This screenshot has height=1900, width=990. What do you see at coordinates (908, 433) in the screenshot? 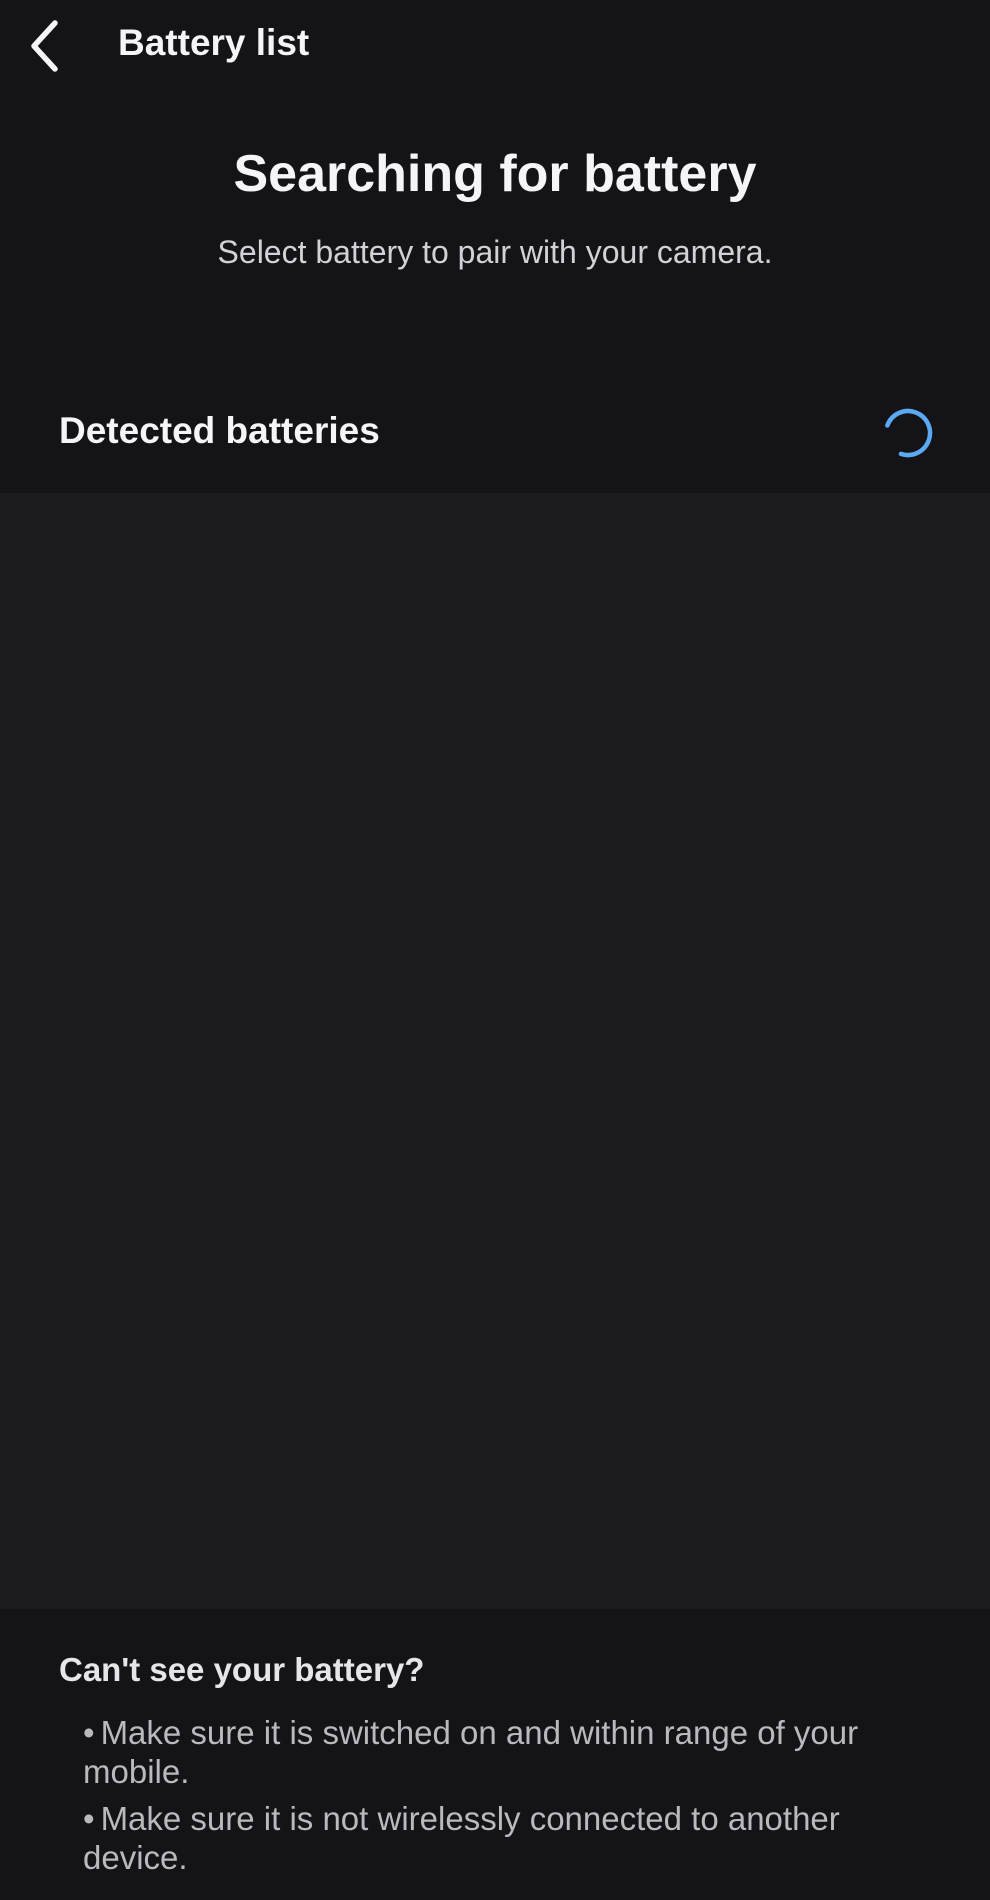
I see `loading-spinner-icon` at bounding box center [908, 433].